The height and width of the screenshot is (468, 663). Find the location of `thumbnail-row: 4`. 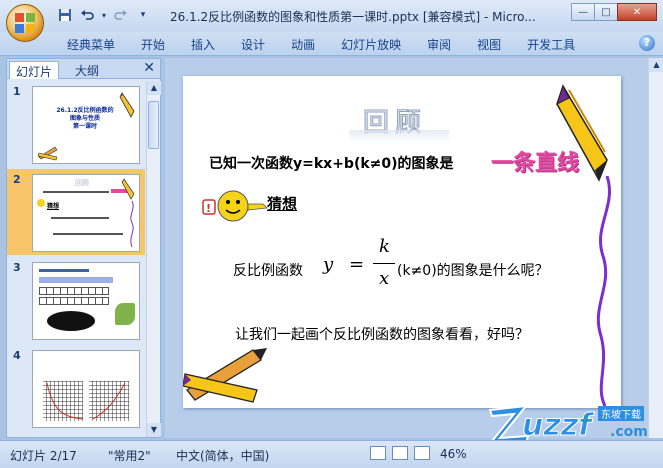

thumbnail-row: 4 is located at coordinates (76, 388).